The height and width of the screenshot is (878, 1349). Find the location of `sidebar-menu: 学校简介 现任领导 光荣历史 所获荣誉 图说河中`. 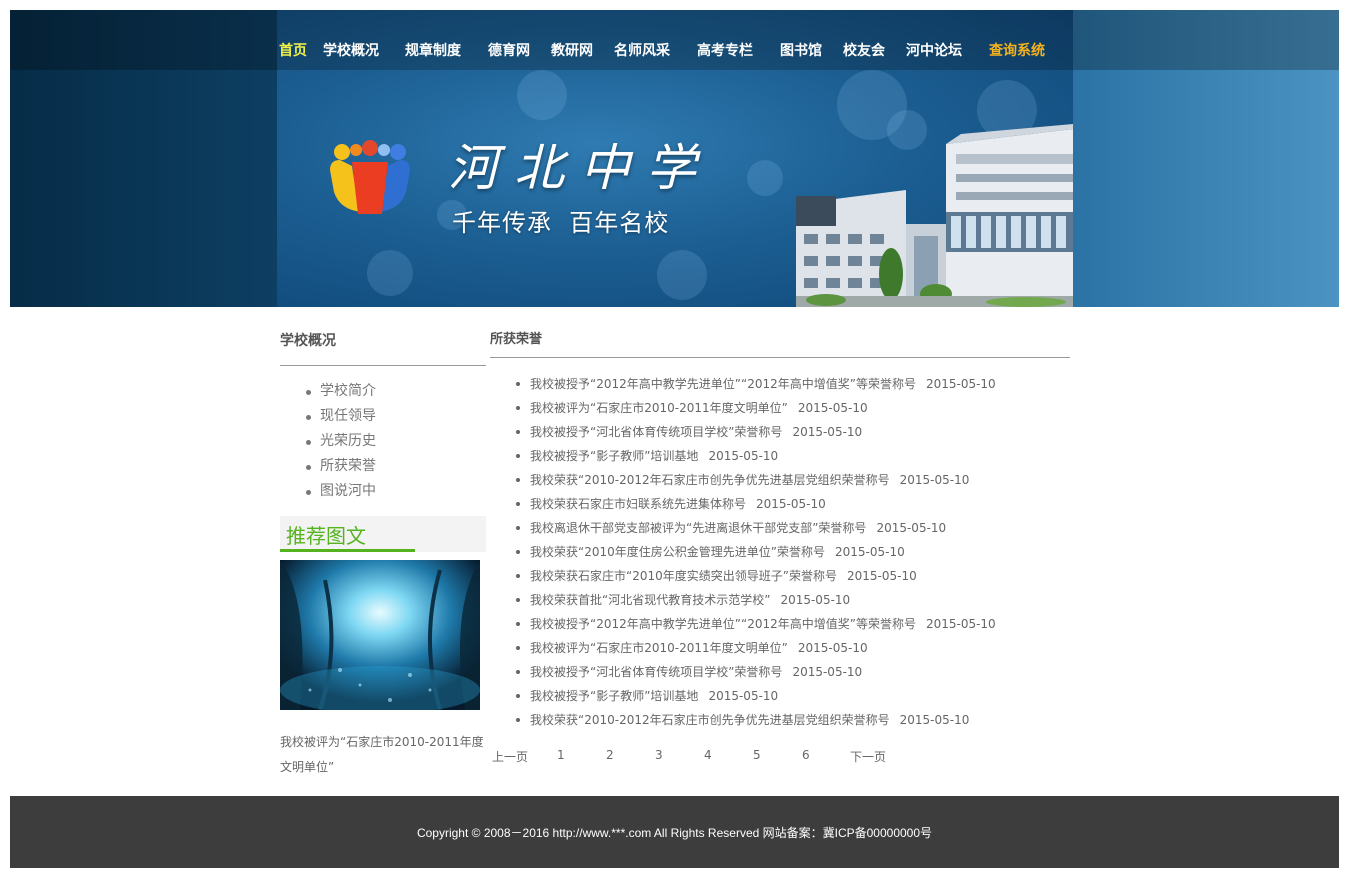

sidebar-menu: 学校简介 现任领导 光荣历史 所获荣誉 图说河中 is located at coordinates (340, 441).